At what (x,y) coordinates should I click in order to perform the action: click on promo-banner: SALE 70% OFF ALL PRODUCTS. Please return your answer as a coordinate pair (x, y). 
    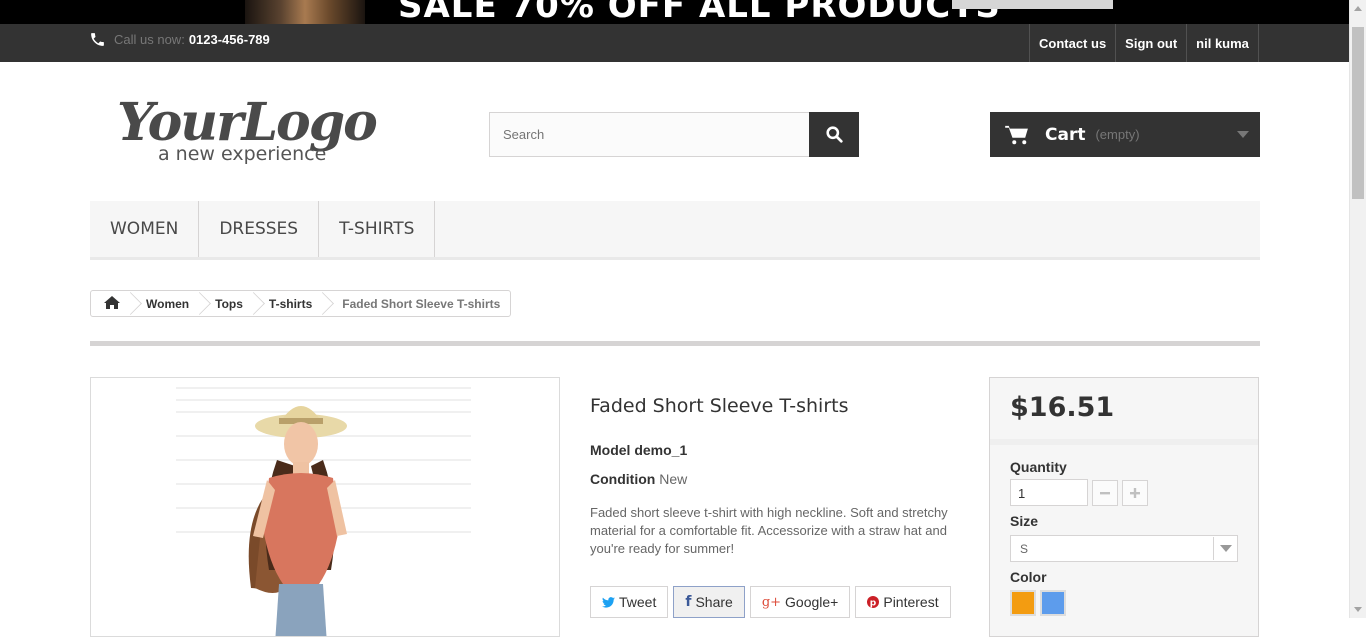
    Looking at the image, I should click on (674, 12).